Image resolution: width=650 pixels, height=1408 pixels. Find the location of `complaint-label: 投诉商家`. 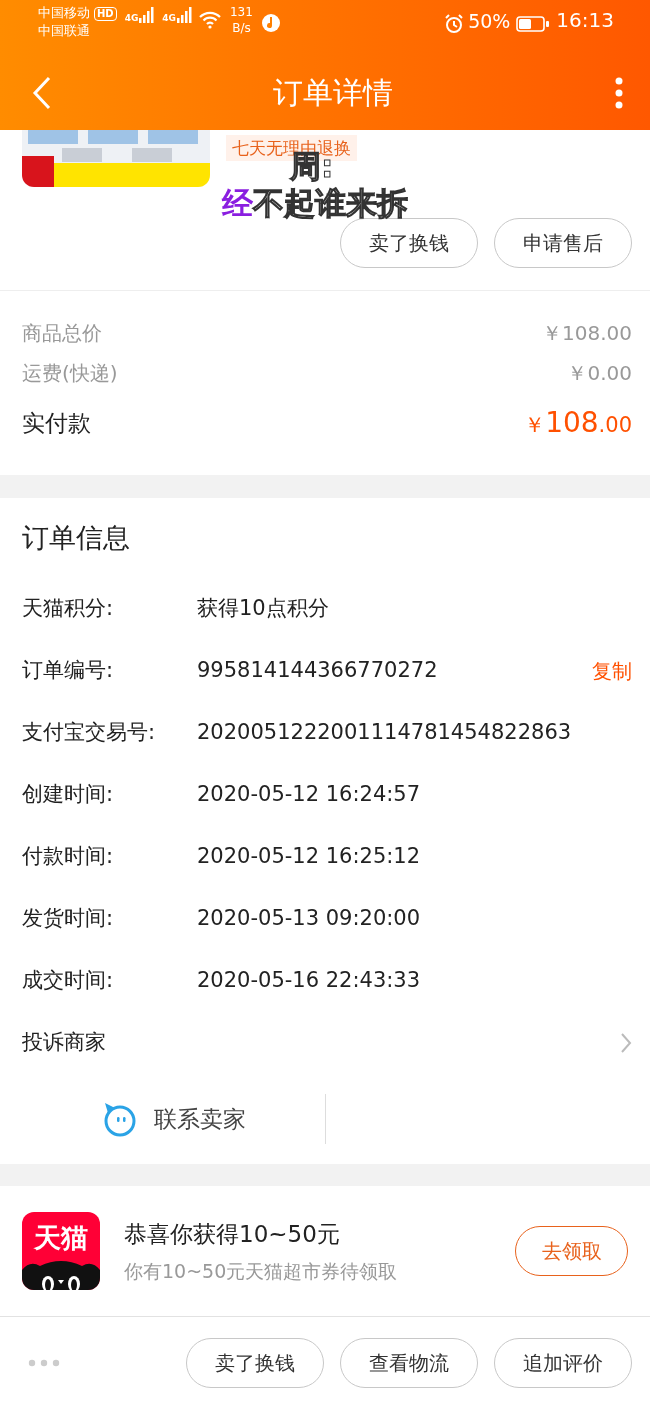

complaint-label: 投诉商家 is located at coordinates (64, 1043).